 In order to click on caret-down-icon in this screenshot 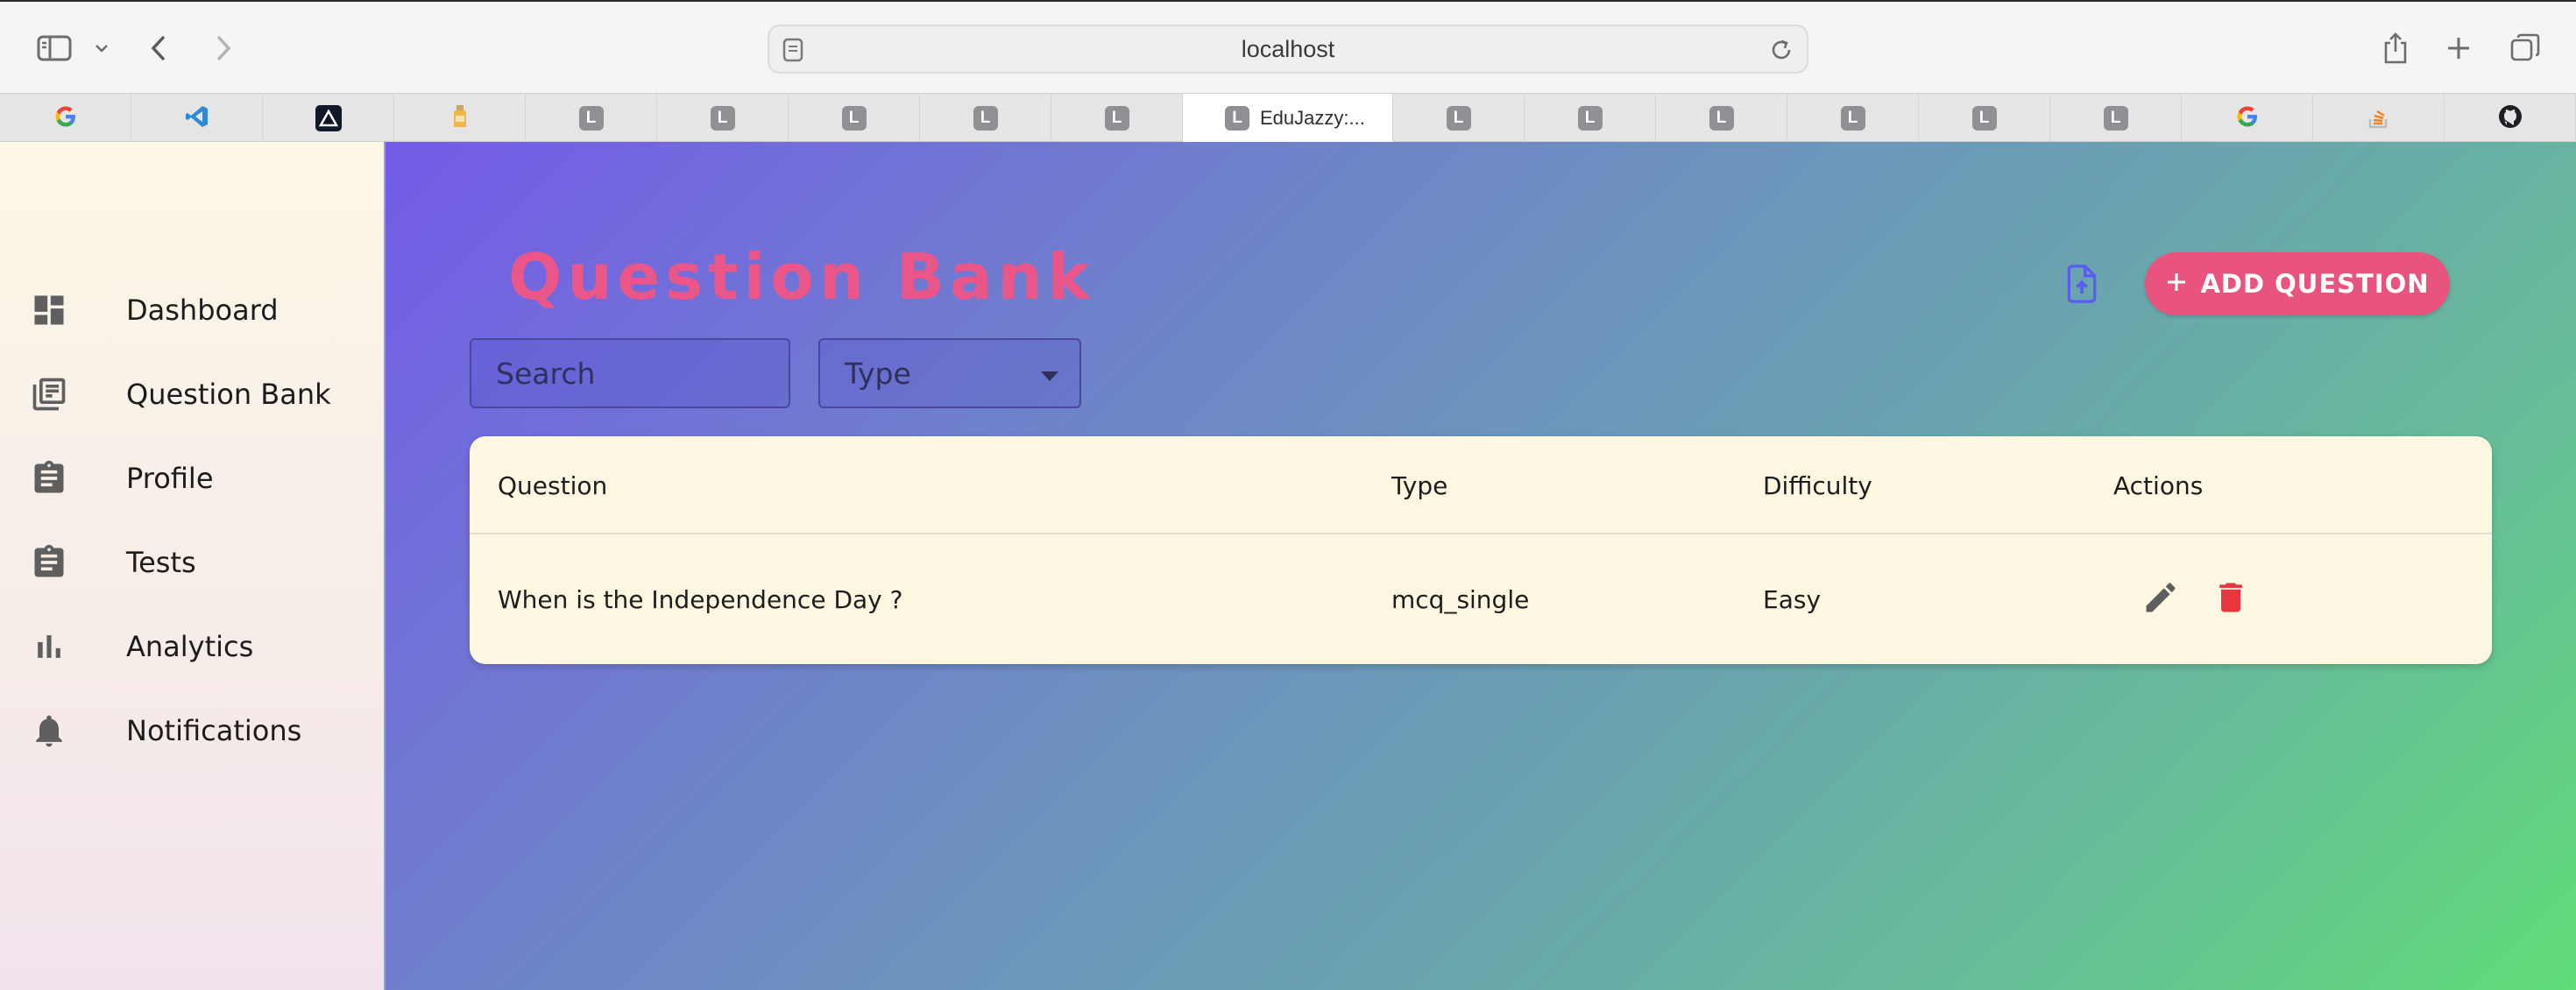, I will do `click(1049, 377)`.